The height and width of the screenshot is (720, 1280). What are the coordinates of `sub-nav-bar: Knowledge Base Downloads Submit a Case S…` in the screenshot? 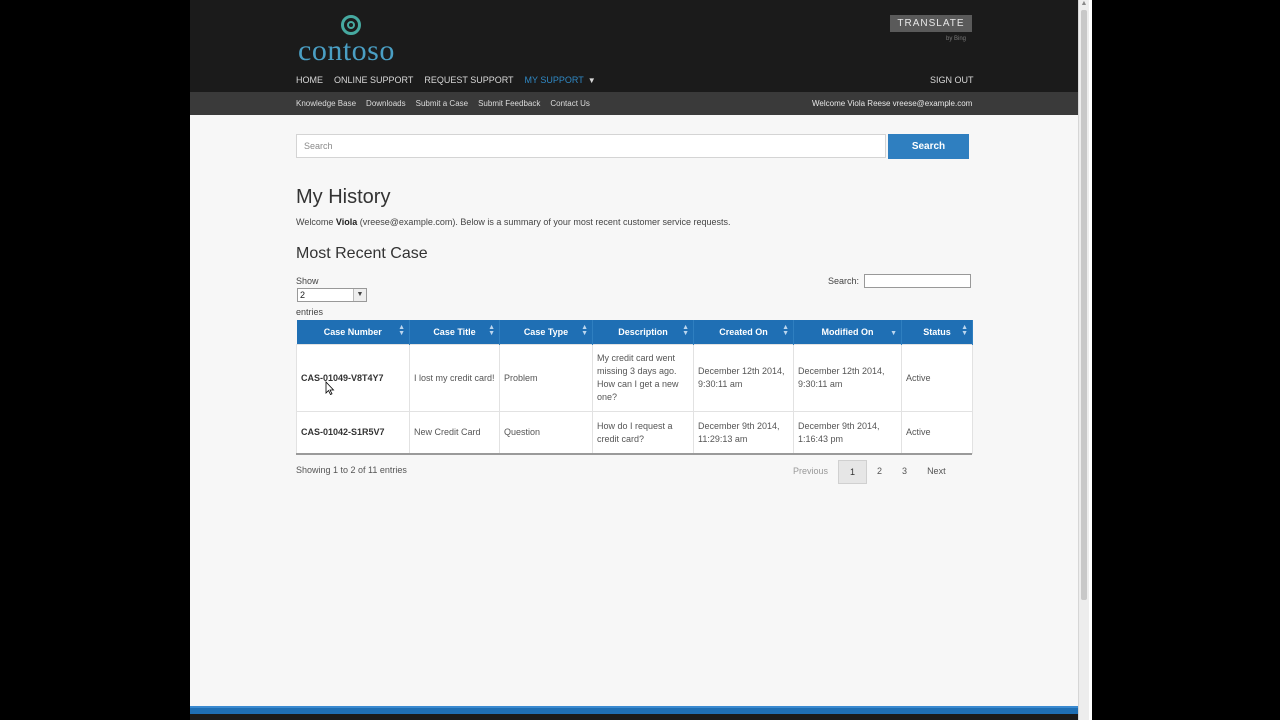 It's located at (634, 103).